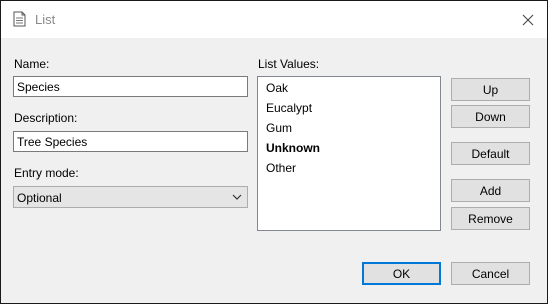 The height and width of the screenshot is (304, 548). What do you see at coordinates (490, 116) in the screenshot?
I see `down-button: Down` at bounding box center [490, 116].